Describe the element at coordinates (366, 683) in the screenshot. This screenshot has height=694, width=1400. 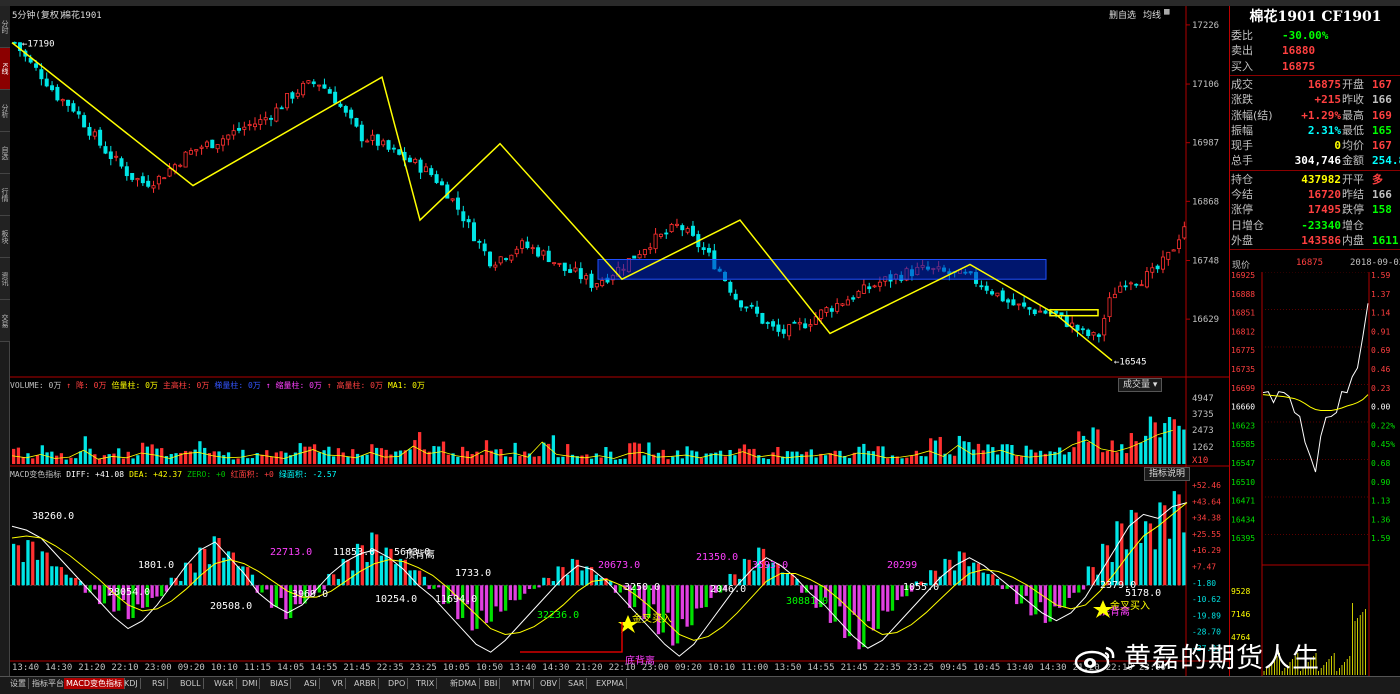
I see `indicator-tab: ARBR` at that location.